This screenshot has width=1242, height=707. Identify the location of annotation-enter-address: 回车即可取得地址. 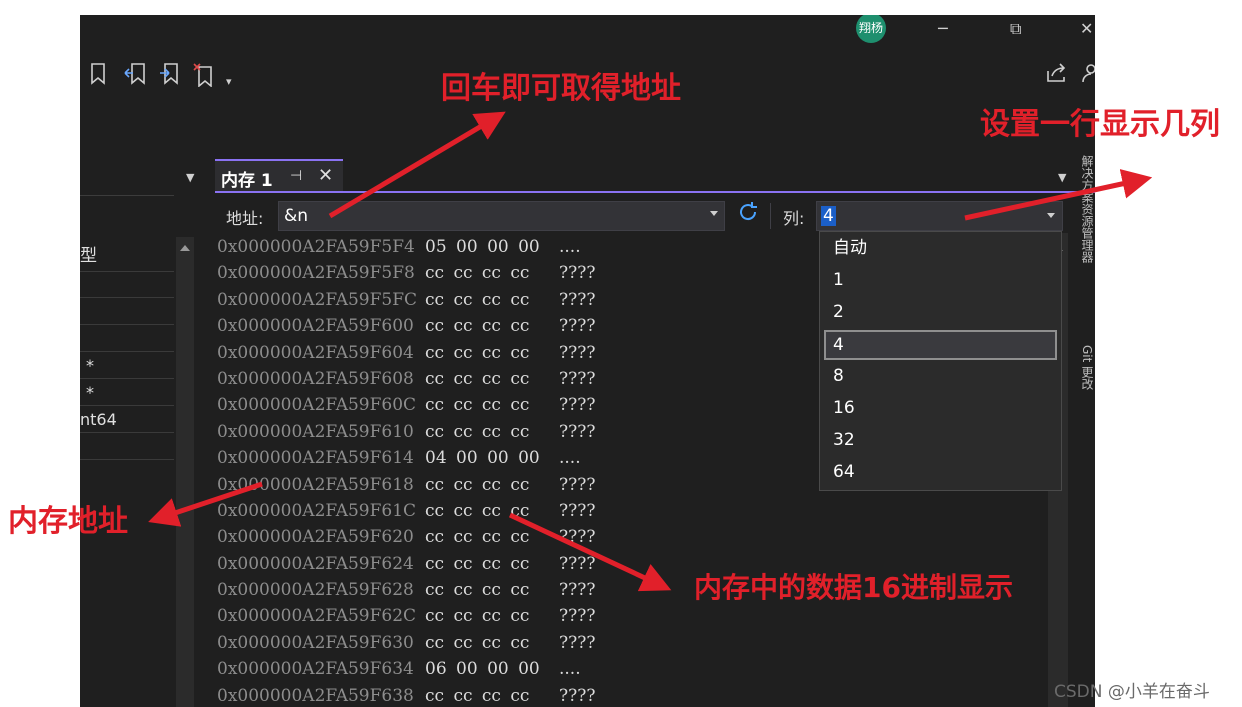
(561, 88).